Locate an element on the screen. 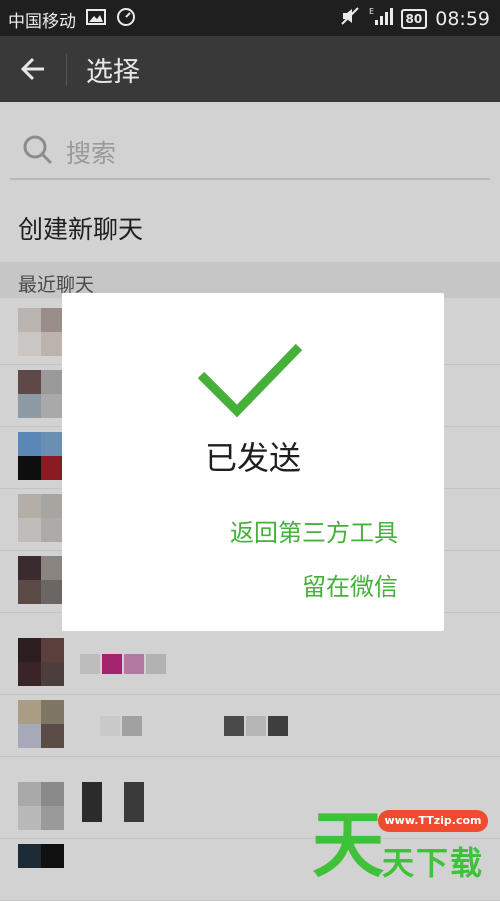 Image resolution: width=500 pixels, height=901 pixels. dialog-status-text: 已发送 is located at coordinates (252, 458).